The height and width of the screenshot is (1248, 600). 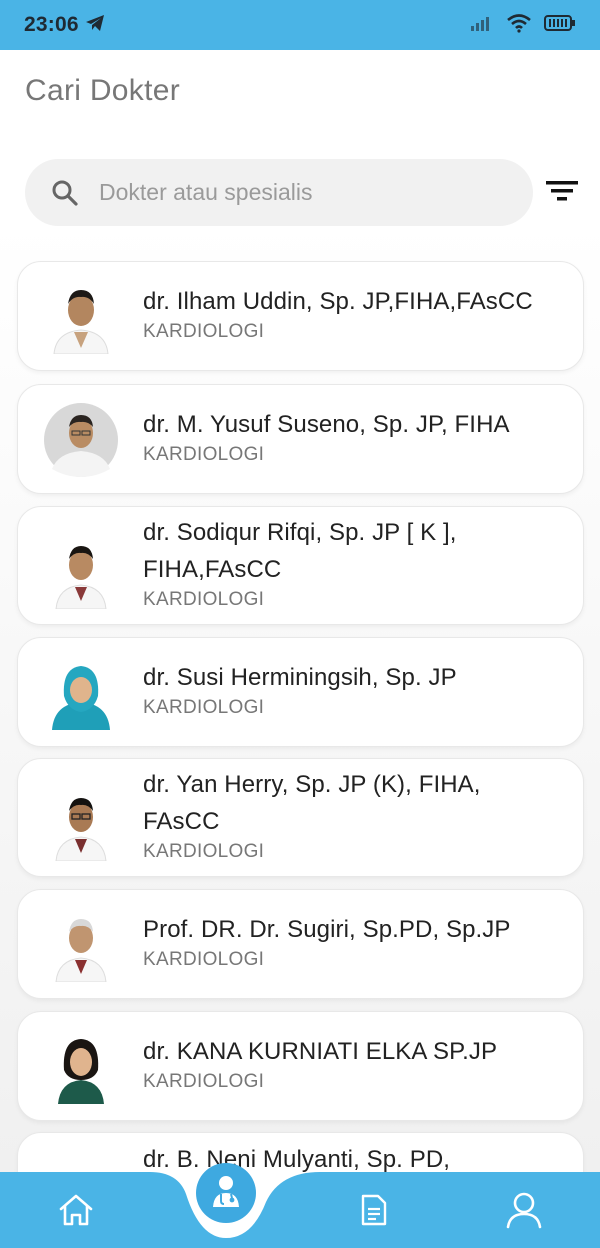 What do you see at coordinates (482, 25) in the screenshot?
I see `cellular-signal-icon` at bounding box center [482, 25].